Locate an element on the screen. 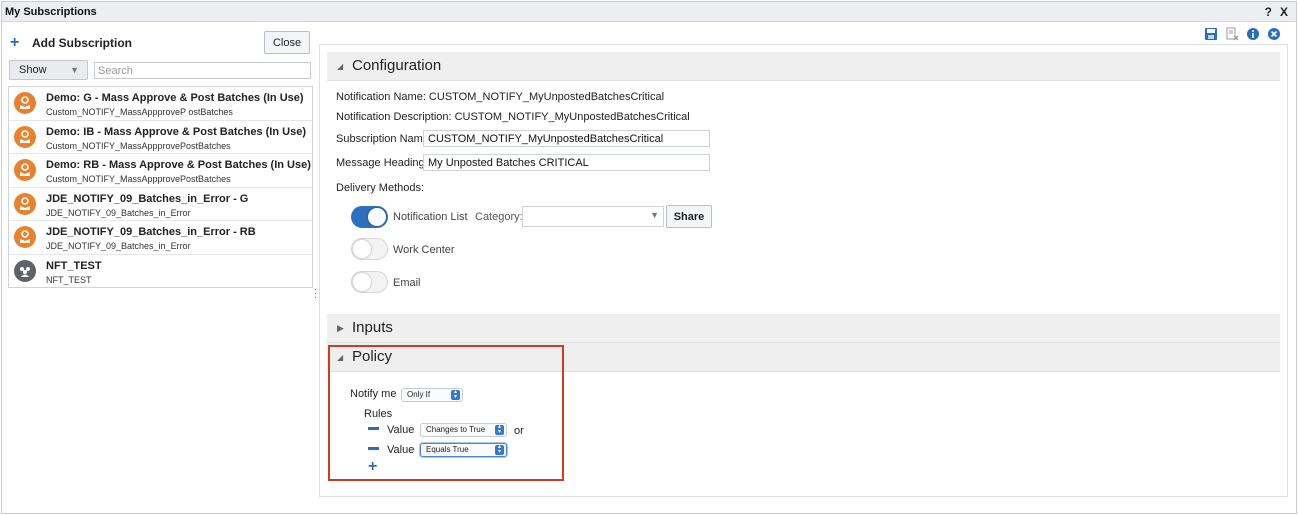 The height and width of the screenshot is (515, 1298). show-label: Show is located at coordinates (33, 70).